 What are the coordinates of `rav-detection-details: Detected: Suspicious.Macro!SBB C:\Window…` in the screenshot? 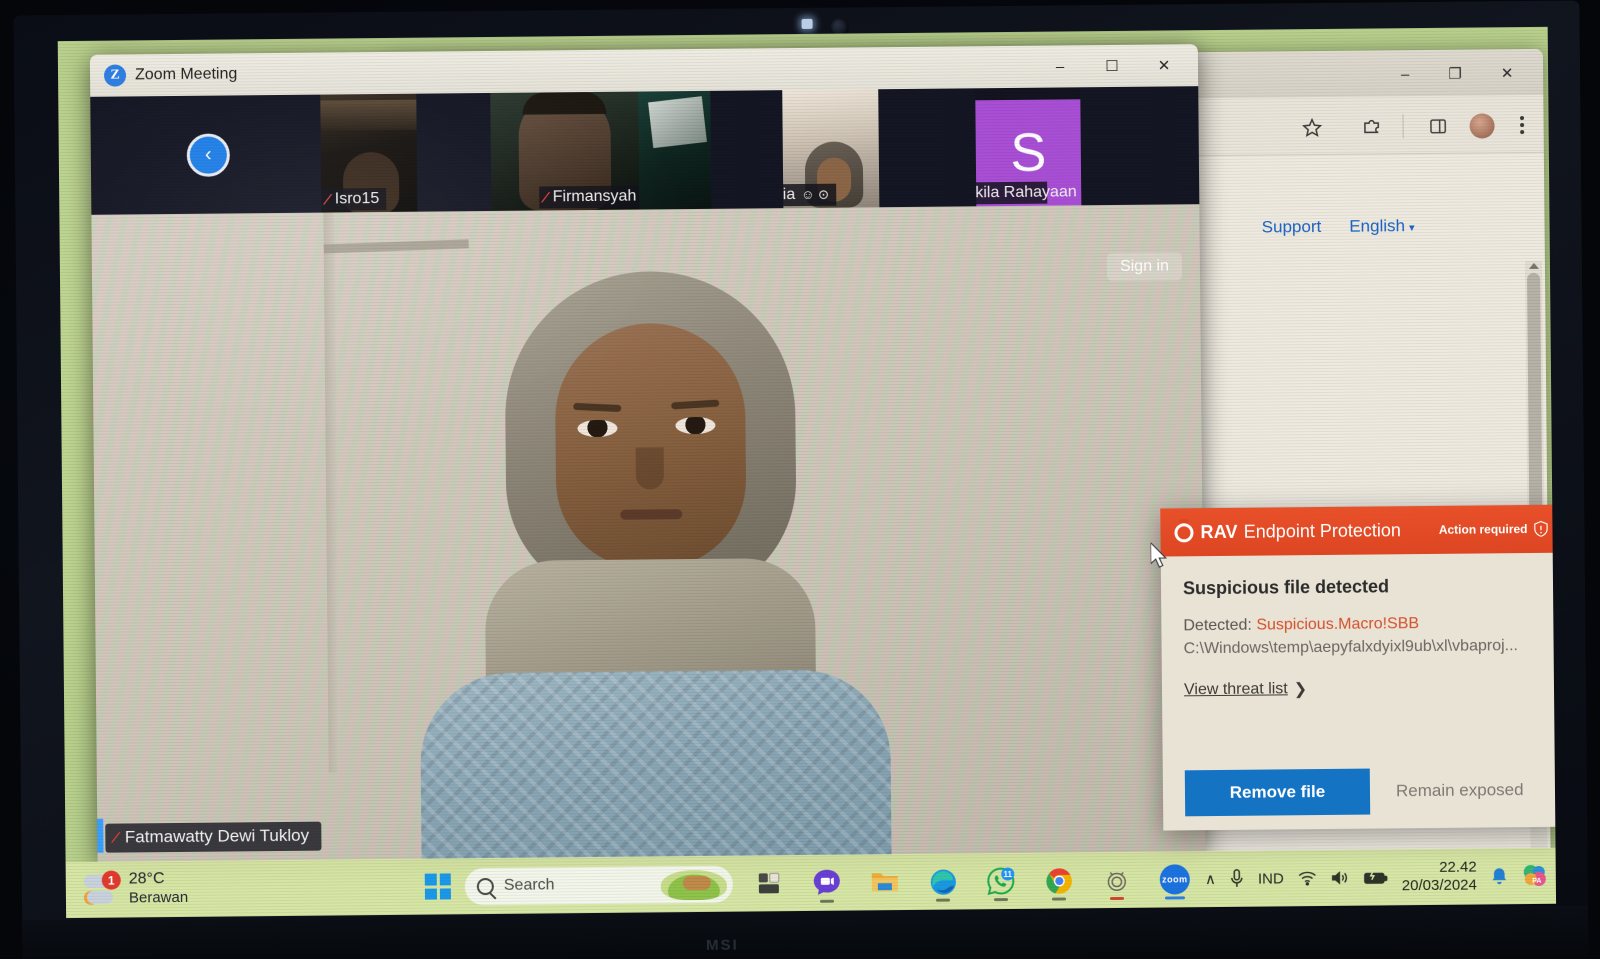 It's located at (1361, 636).